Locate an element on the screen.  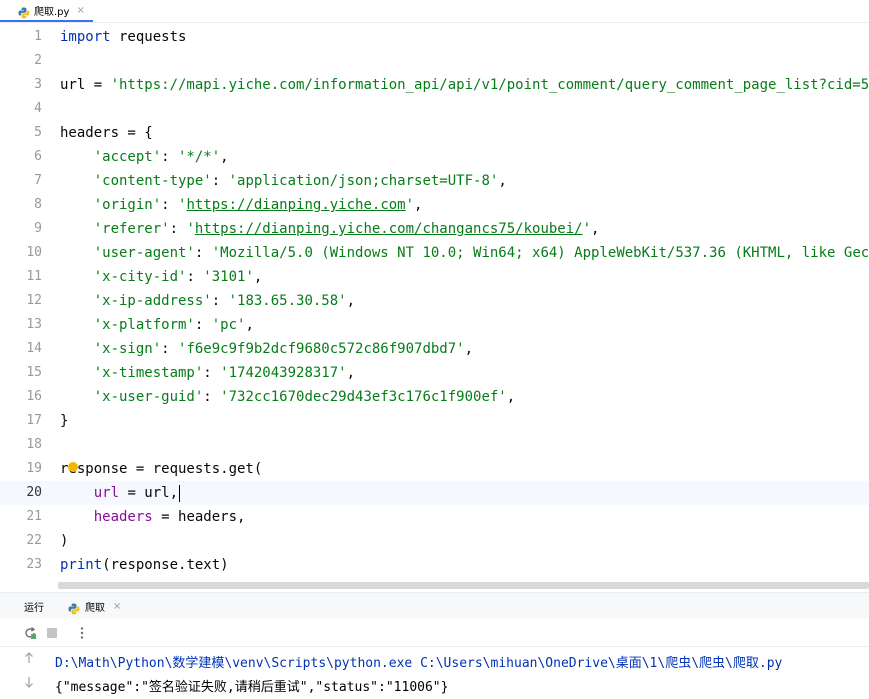
editor-tab-bar: 爬取.py × is located at coordinates (434, 11).